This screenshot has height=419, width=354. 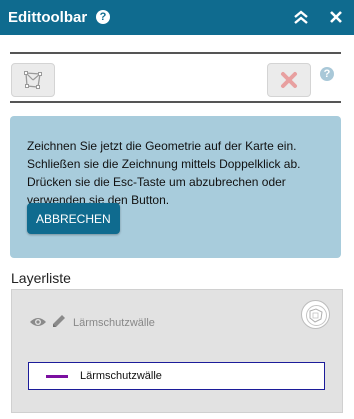 What do you see at coordinates (57, 376) in the screenshot?
I see `legend-line-symbol` at bounding box center [57, 376].